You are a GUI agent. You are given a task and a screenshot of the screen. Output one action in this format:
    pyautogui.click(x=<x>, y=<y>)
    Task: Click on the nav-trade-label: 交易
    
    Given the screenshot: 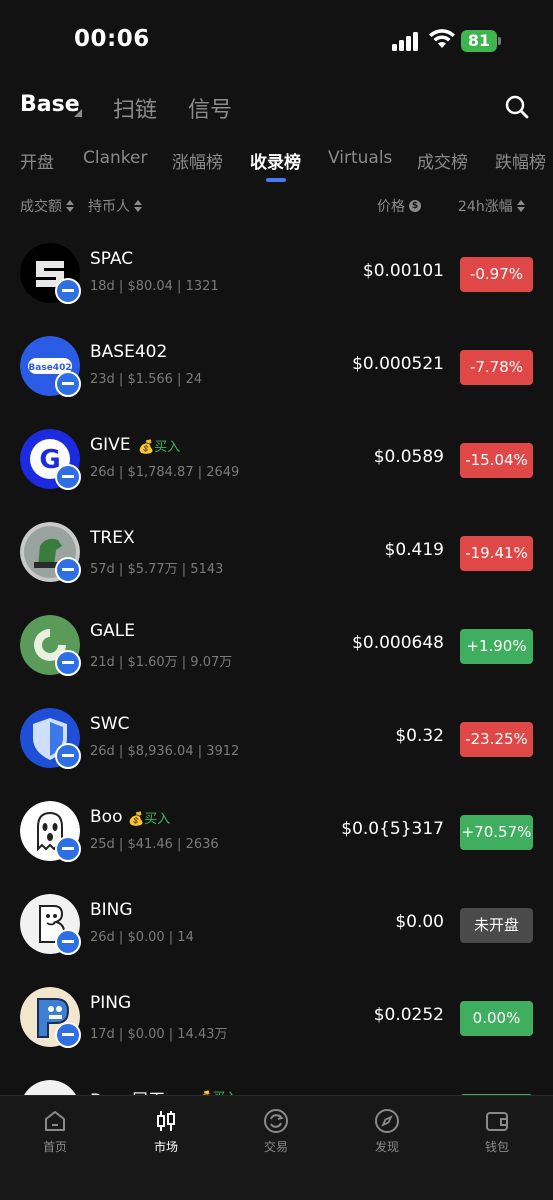 What is the action you would take?
    pyautogui.click(x=275, y=1147)
    